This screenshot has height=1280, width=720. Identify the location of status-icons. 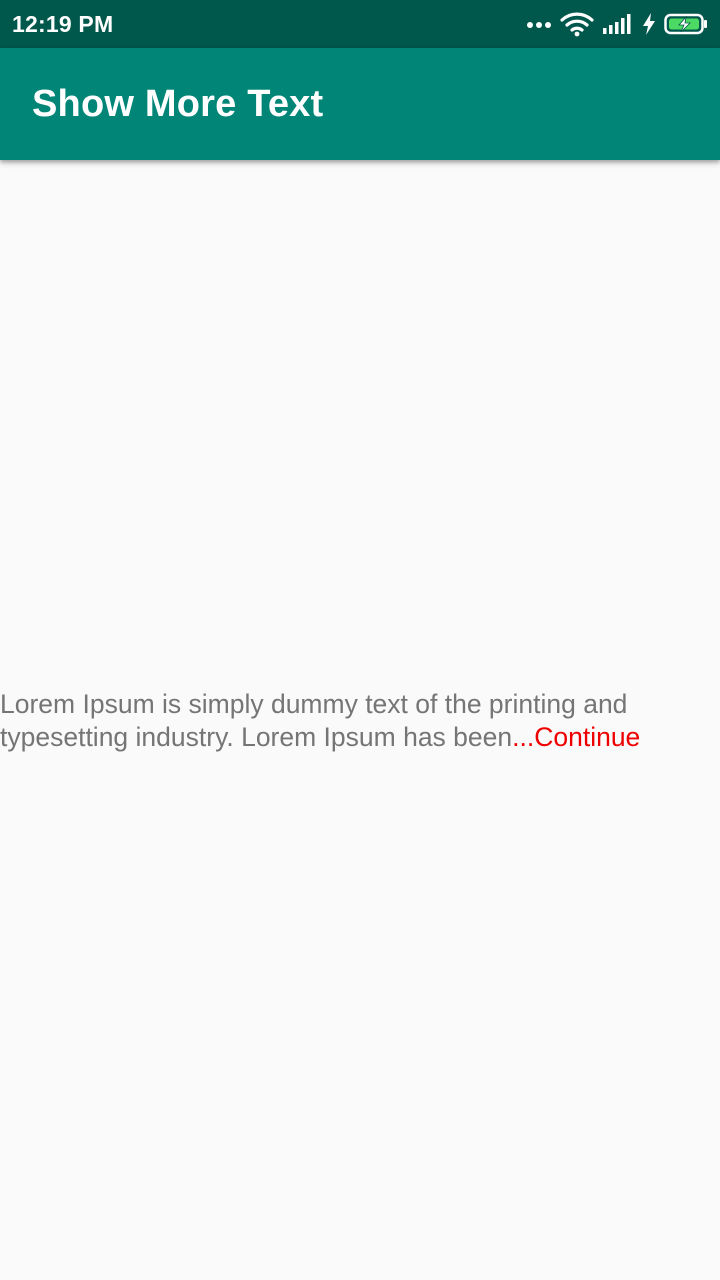
(617, 24).